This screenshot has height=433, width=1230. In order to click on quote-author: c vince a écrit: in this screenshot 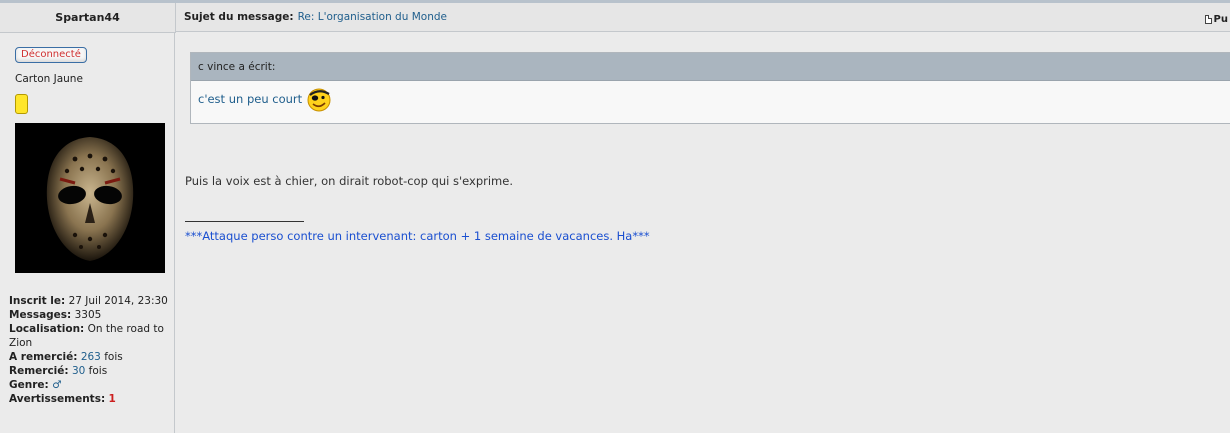, I will do `click(710, 67)`.